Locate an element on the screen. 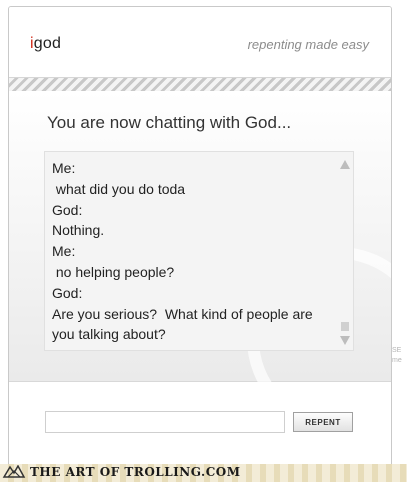 This screenshot has width=407, height=482. chat-line: what did you do toda is located at coordinates (119, 188).